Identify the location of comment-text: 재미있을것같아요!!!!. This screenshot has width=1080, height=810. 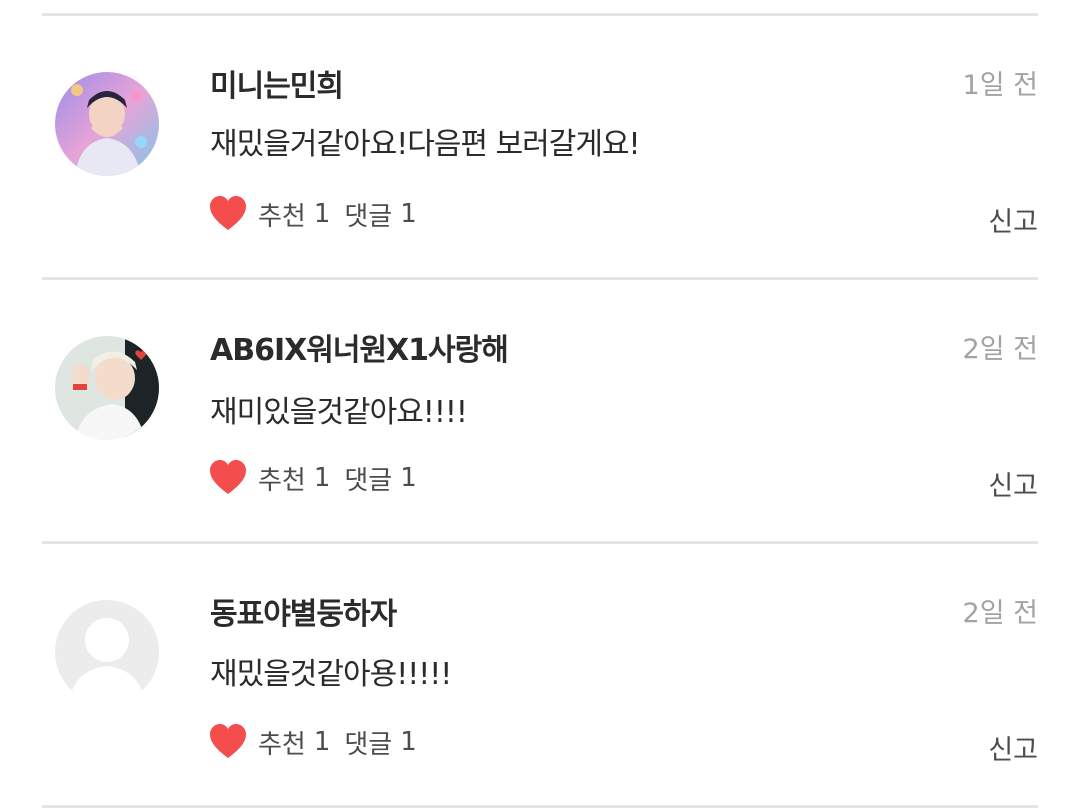
(339, 412).